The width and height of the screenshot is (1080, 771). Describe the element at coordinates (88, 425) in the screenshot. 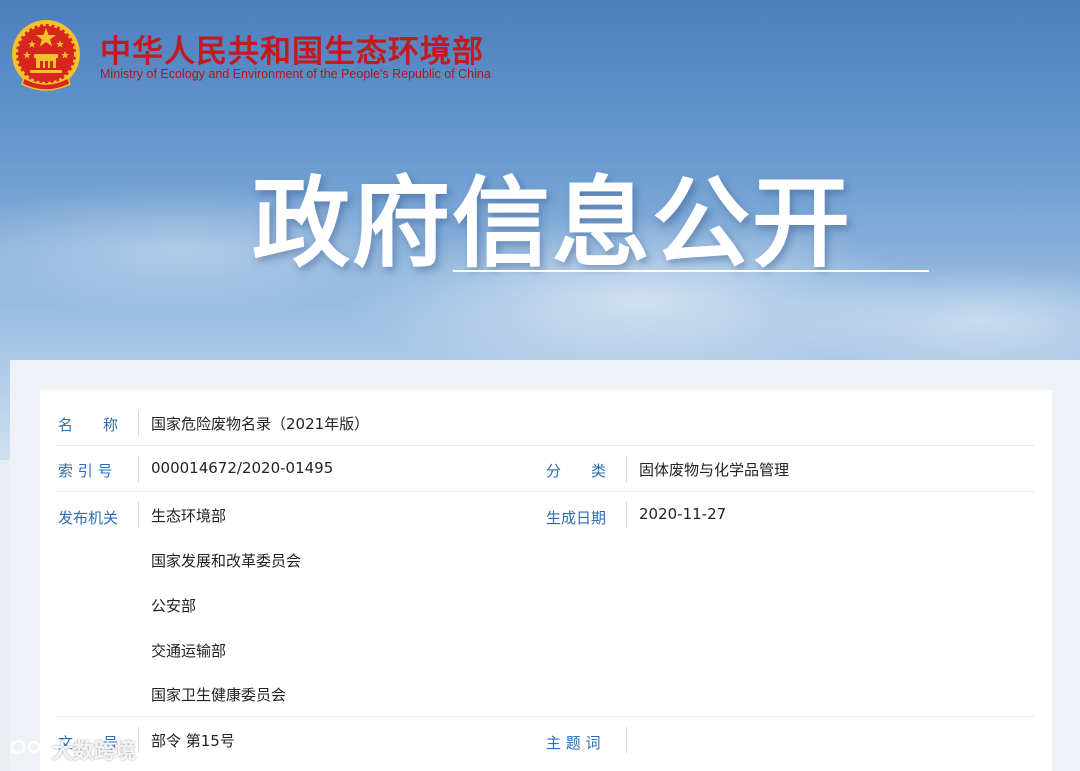

I see `doc-name-label: 名 称` at that location.